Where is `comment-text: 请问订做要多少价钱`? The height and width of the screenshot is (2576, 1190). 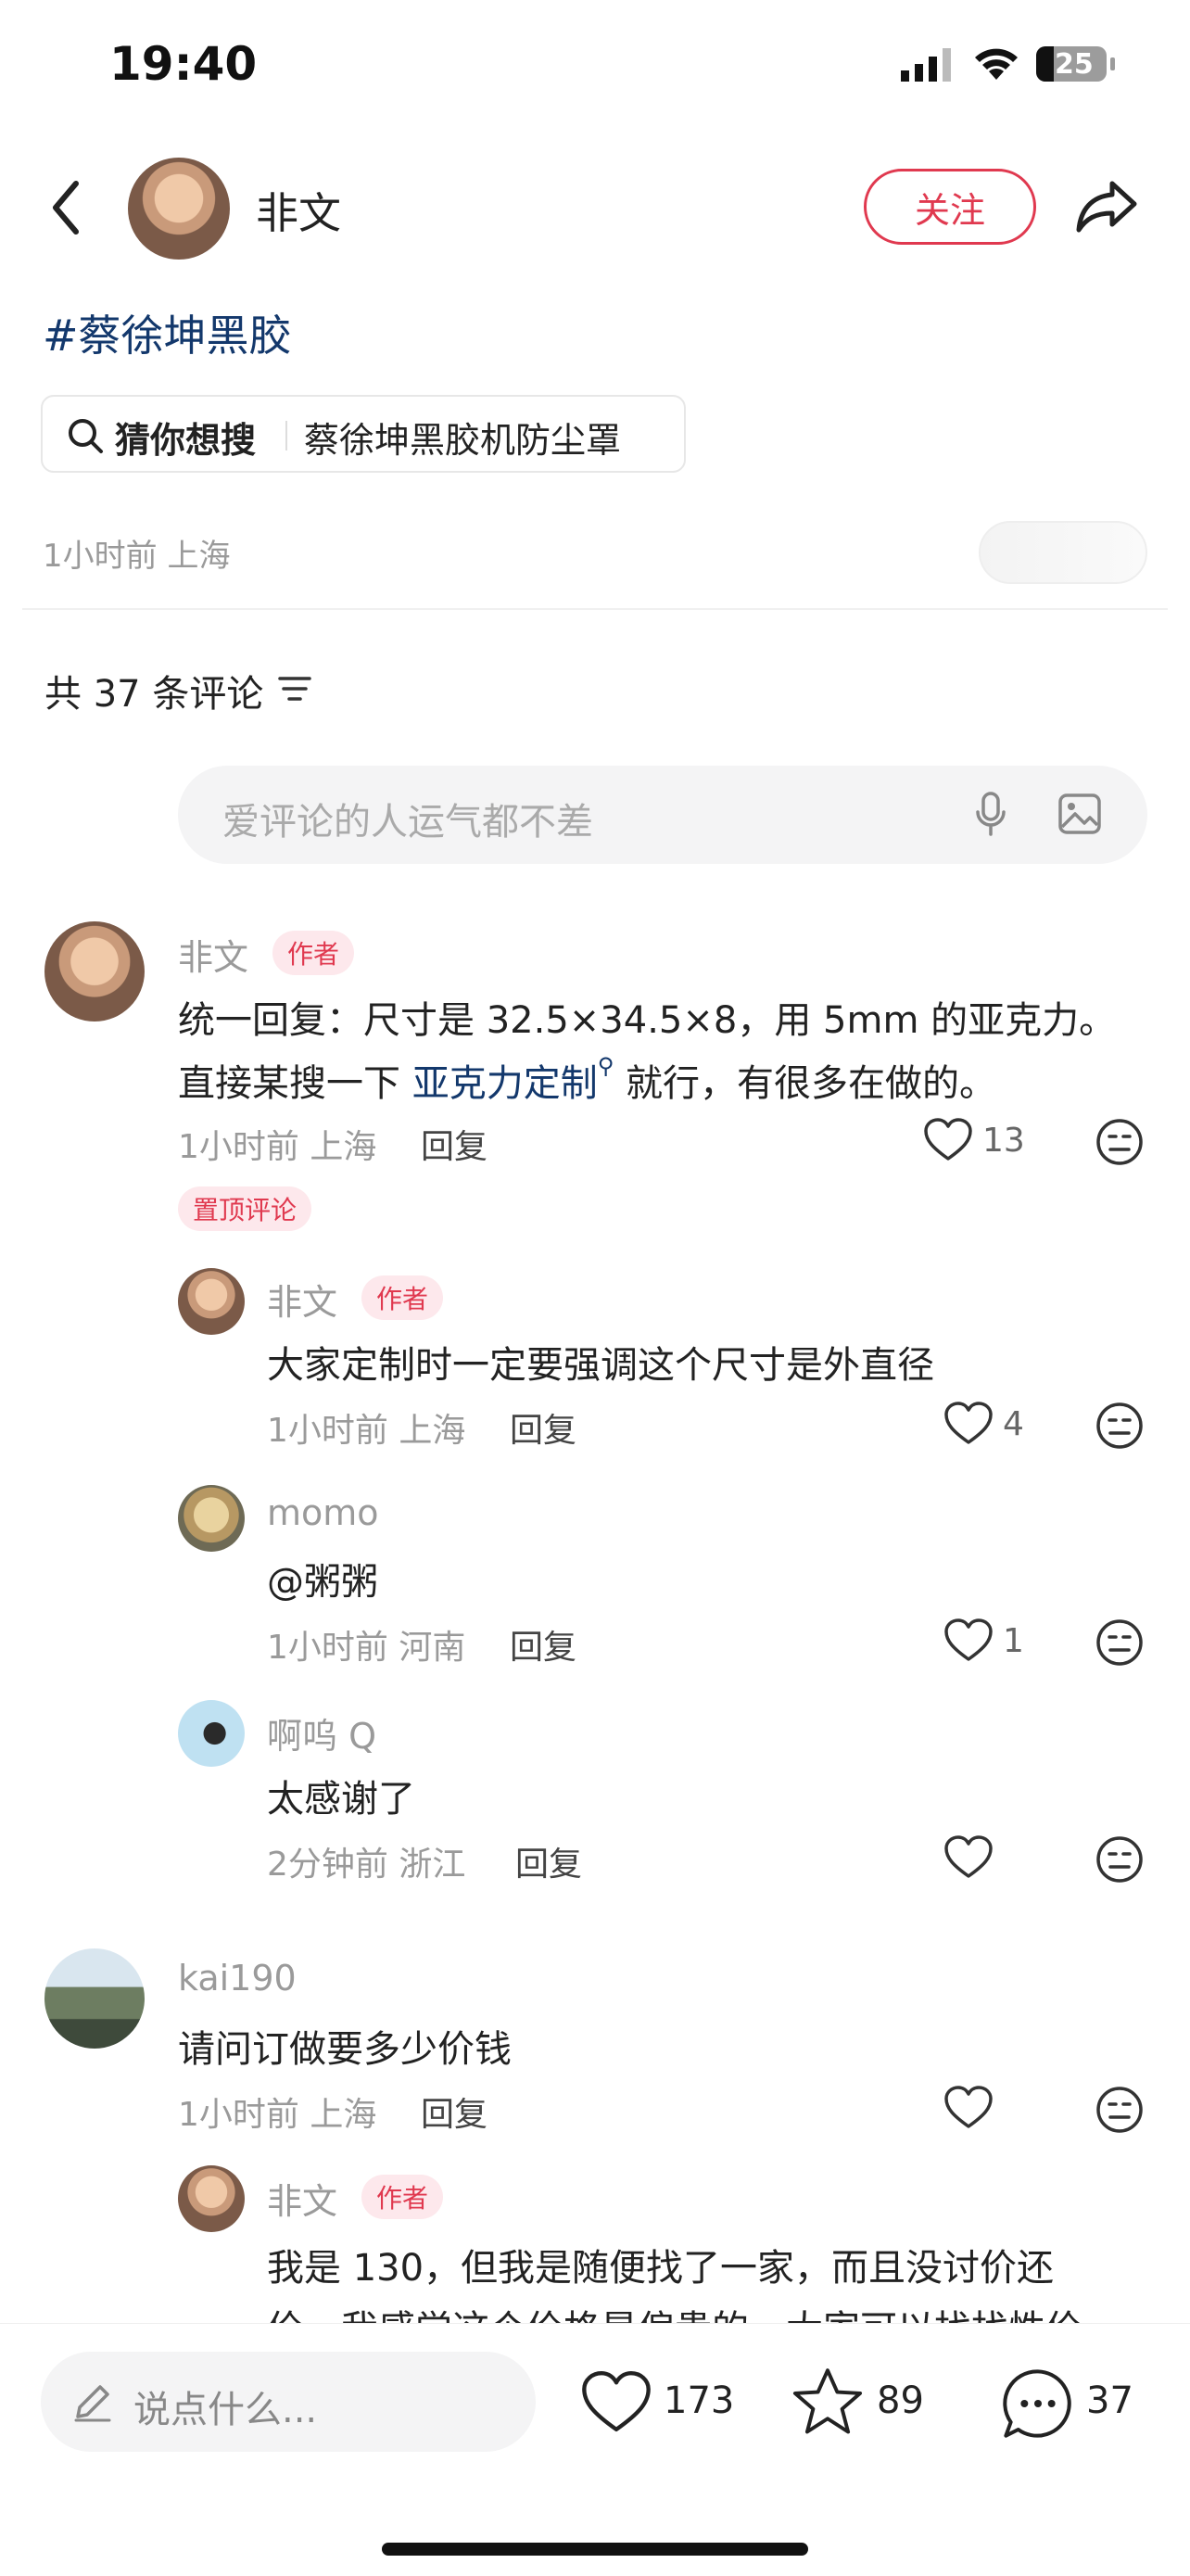
comment-text: 请问订做要多少价钱 is located at coordinates (345, 2049).